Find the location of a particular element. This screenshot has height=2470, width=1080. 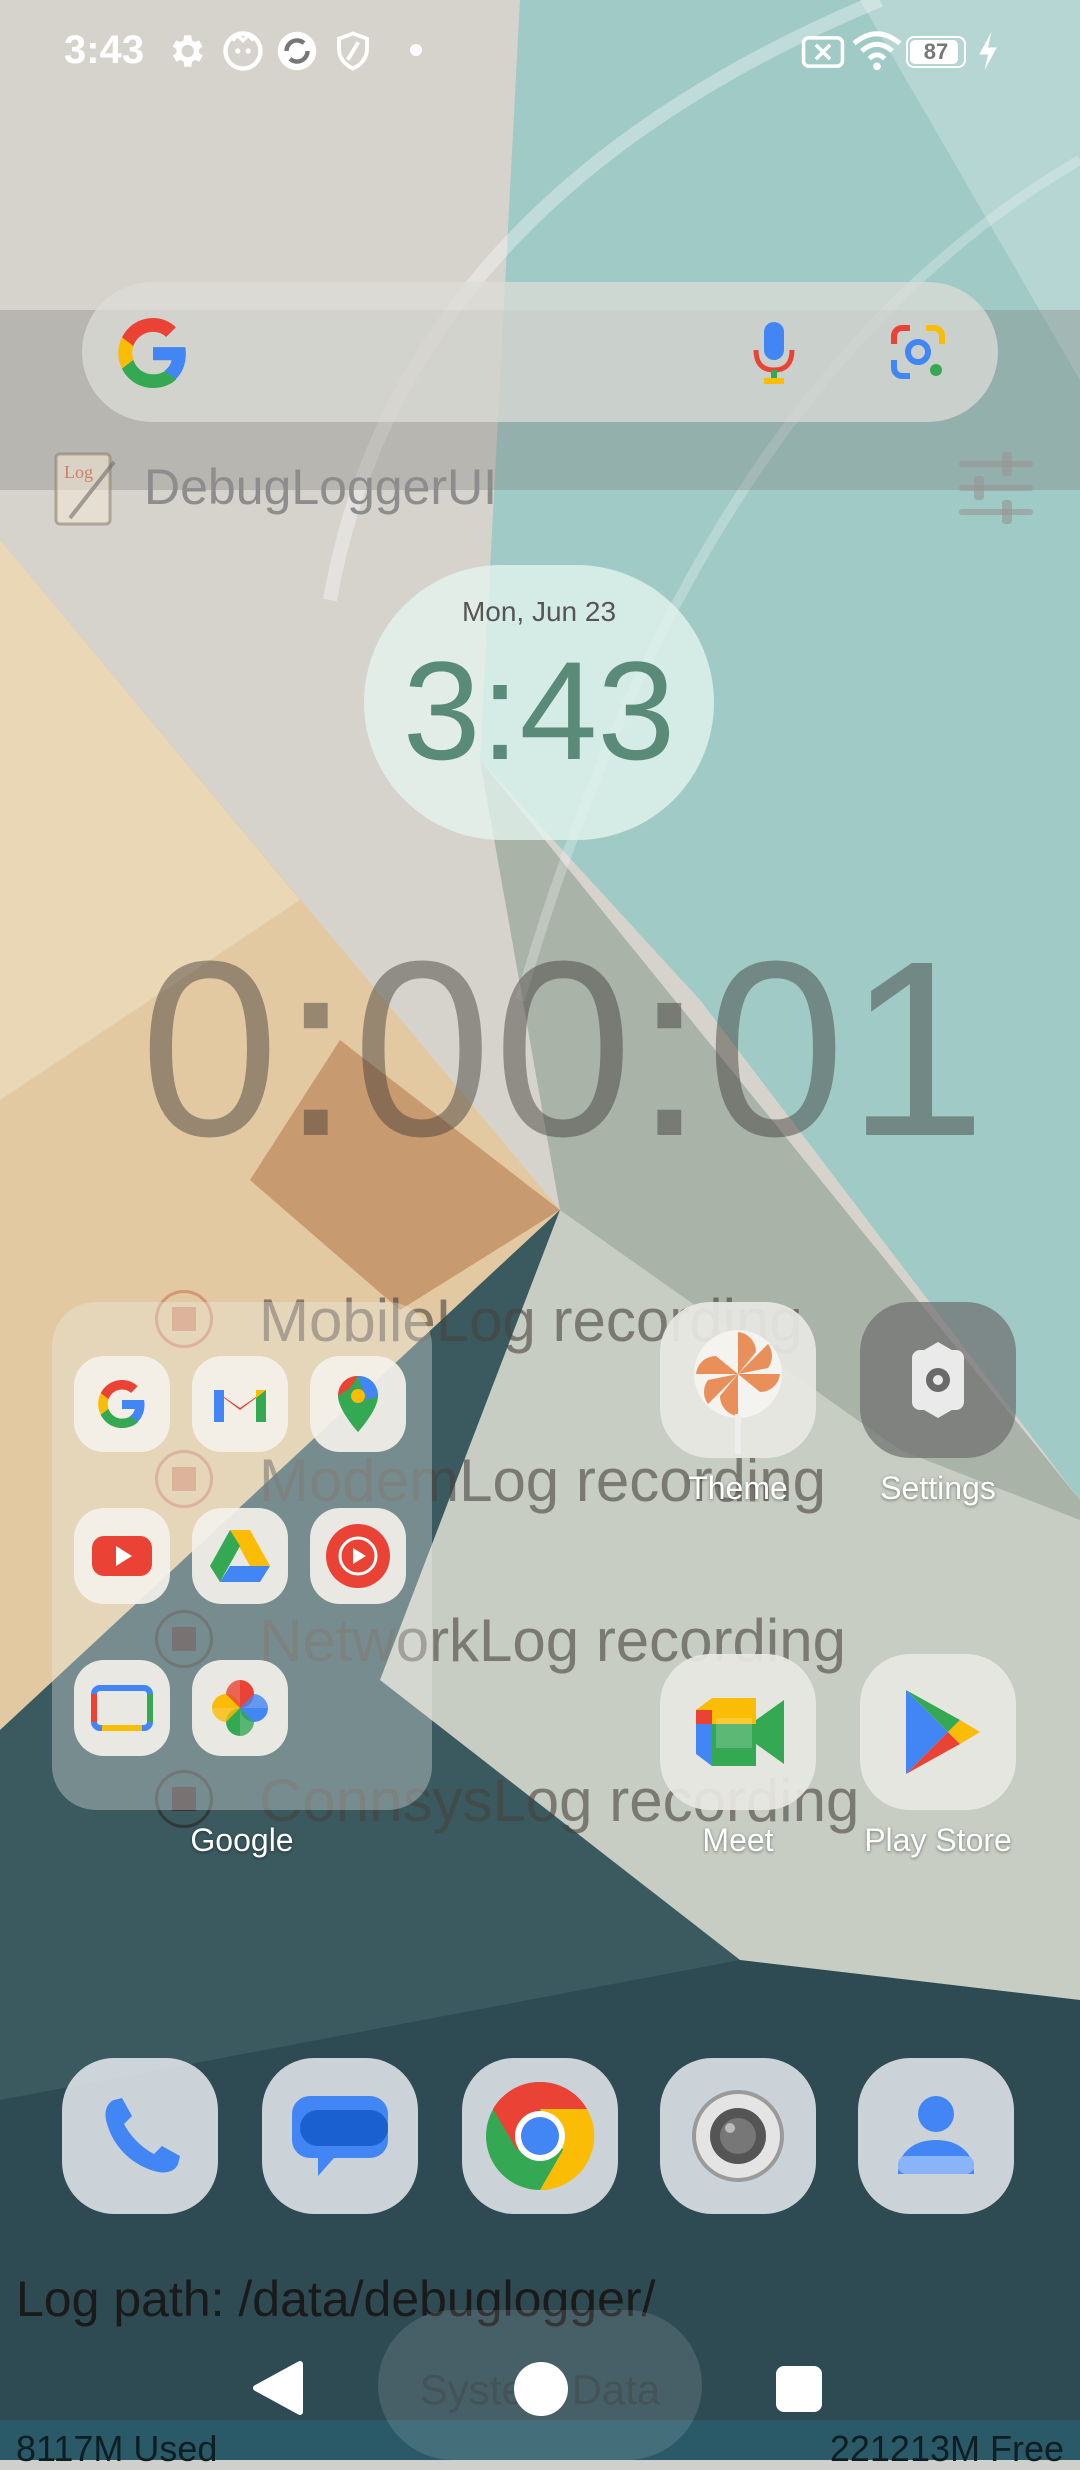

google-icon is located at coordinates (122, 1404).